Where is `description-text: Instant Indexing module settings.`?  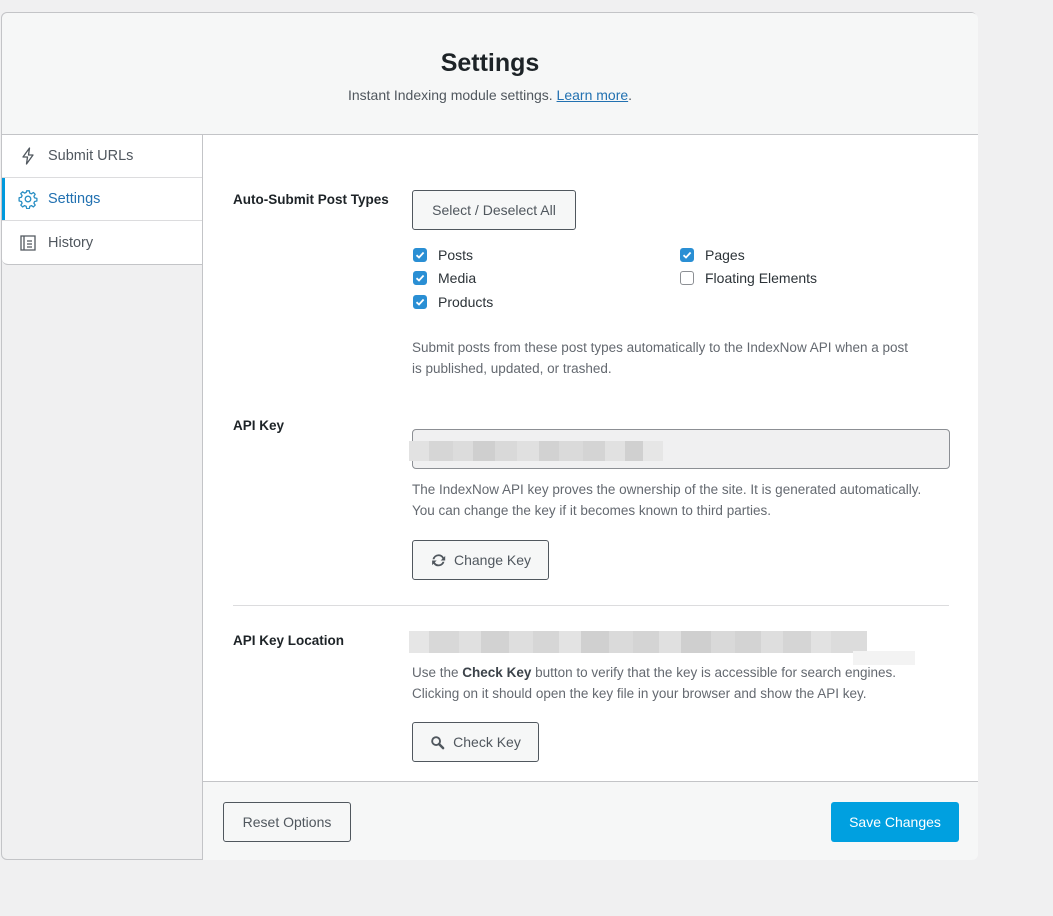
description-text: Instant Indexing module settings. is located at coordinates (450, 95).